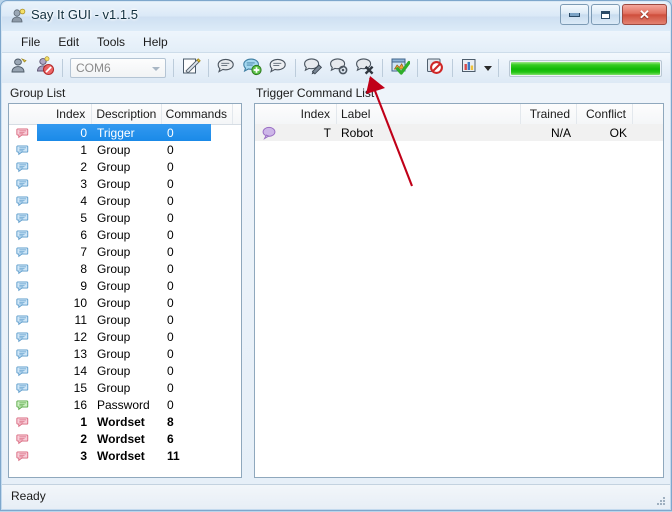  I want to click on delete-command-button, so click(365, 68).